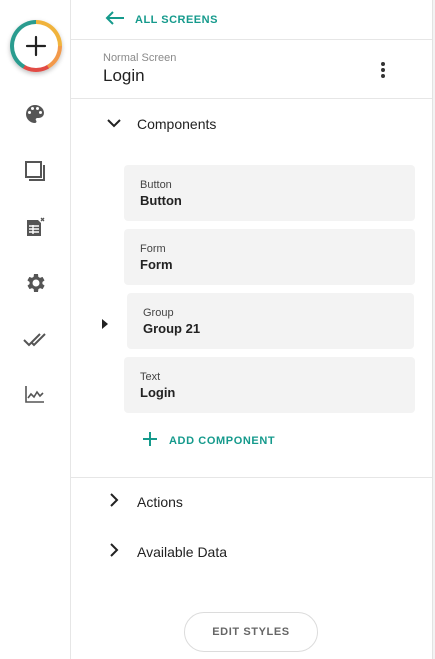  Describe the element at coordinates (270, 321) in the screenshot. I see `component-card-group: Group Group 21` at that location.